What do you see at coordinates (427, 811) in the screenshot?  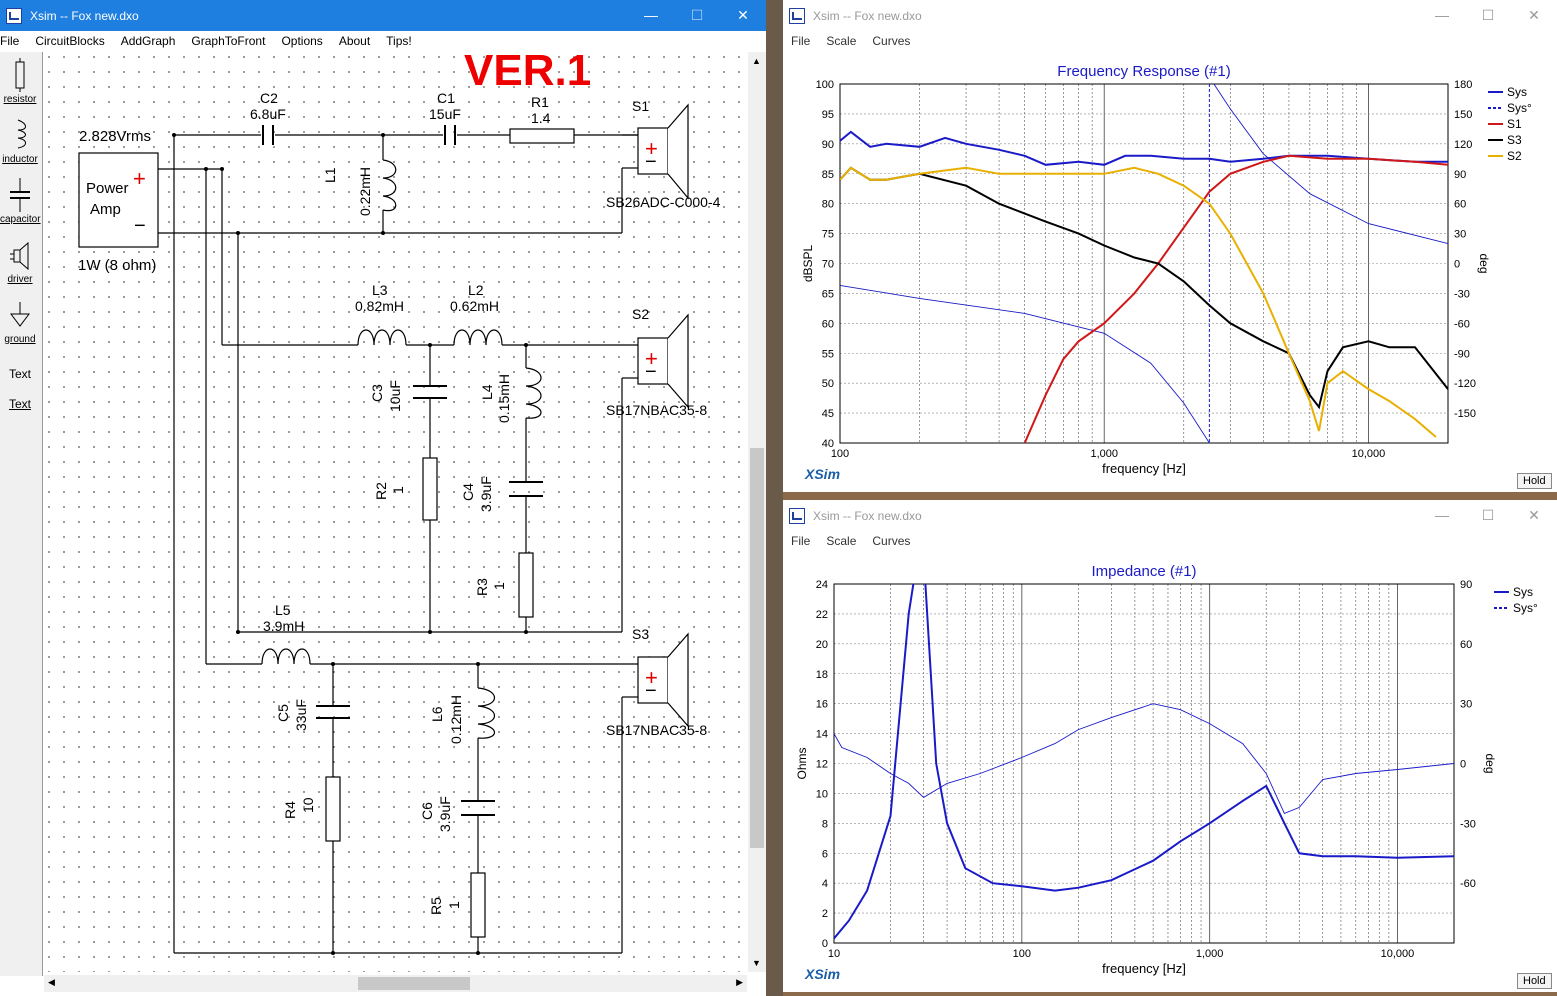 I see `c6-name: C6` at bounding box center [427, 811].